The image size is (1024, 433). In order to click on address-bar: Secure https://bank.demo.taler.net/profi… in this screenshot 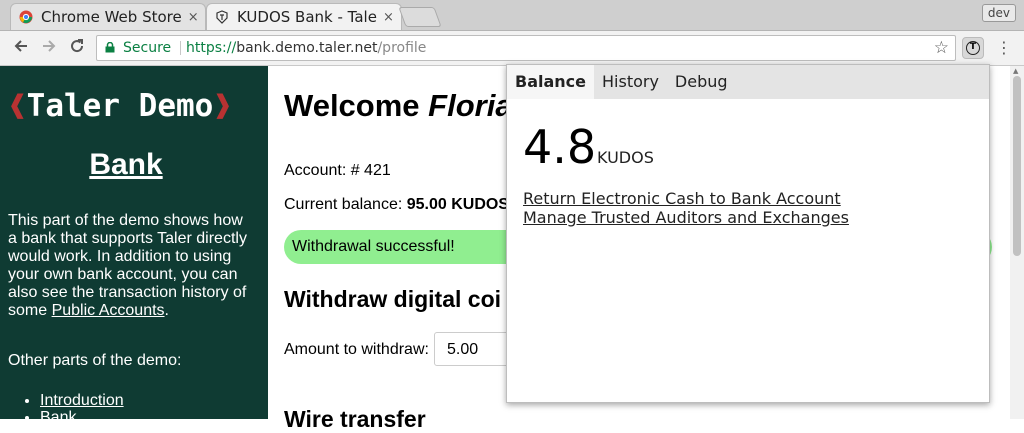, I will do `click(526, 48)`.